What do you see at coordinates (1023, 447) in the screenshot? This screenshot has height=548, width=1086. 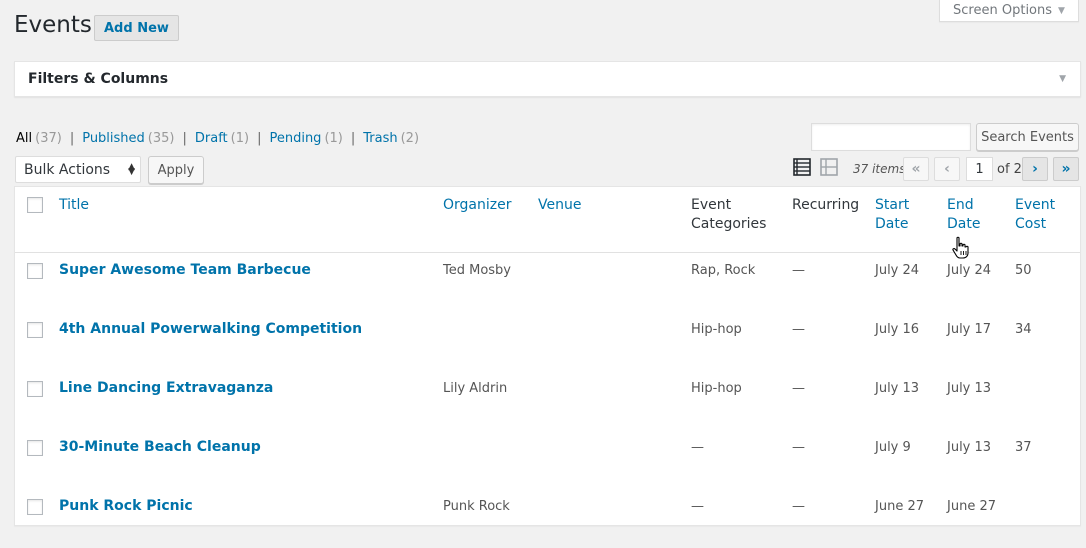 I see `cost-cell: 37` at bounding box center [1023, 447].